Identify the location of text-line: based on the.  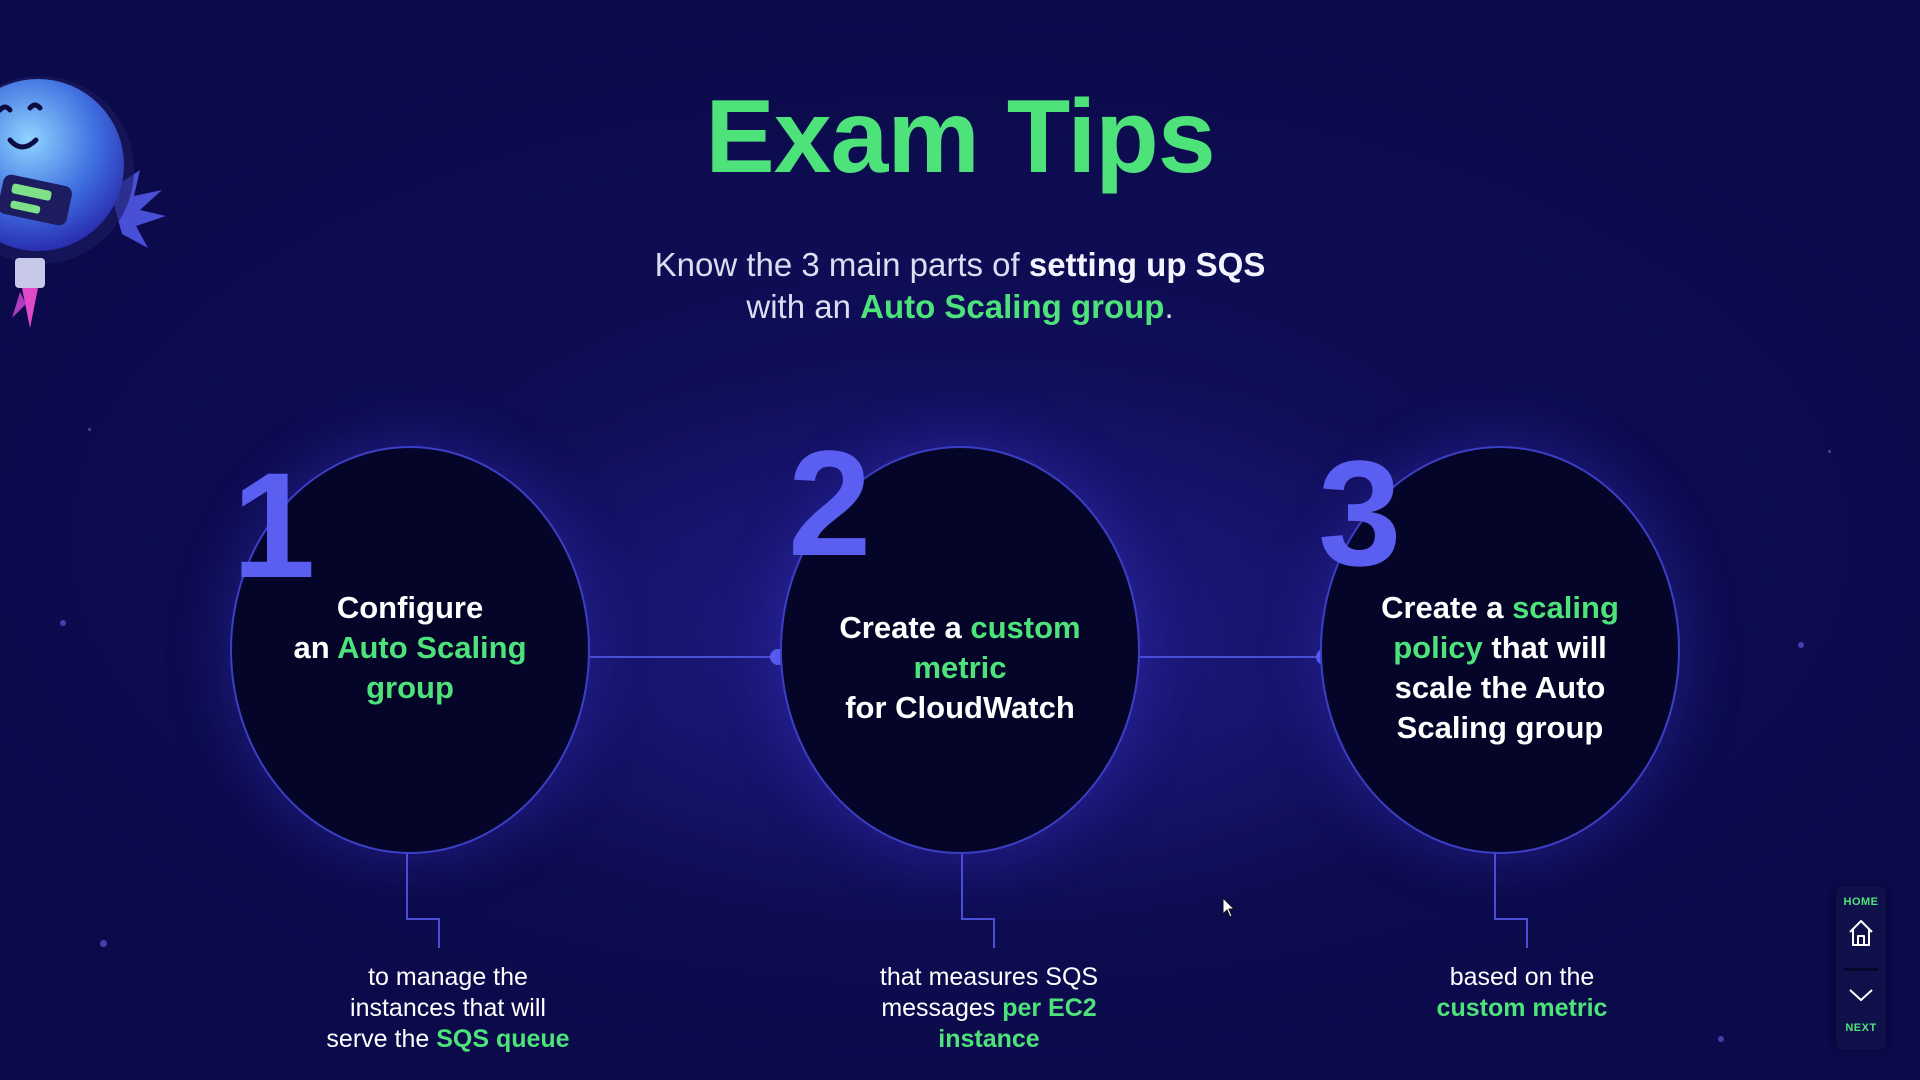
(1522, 977).